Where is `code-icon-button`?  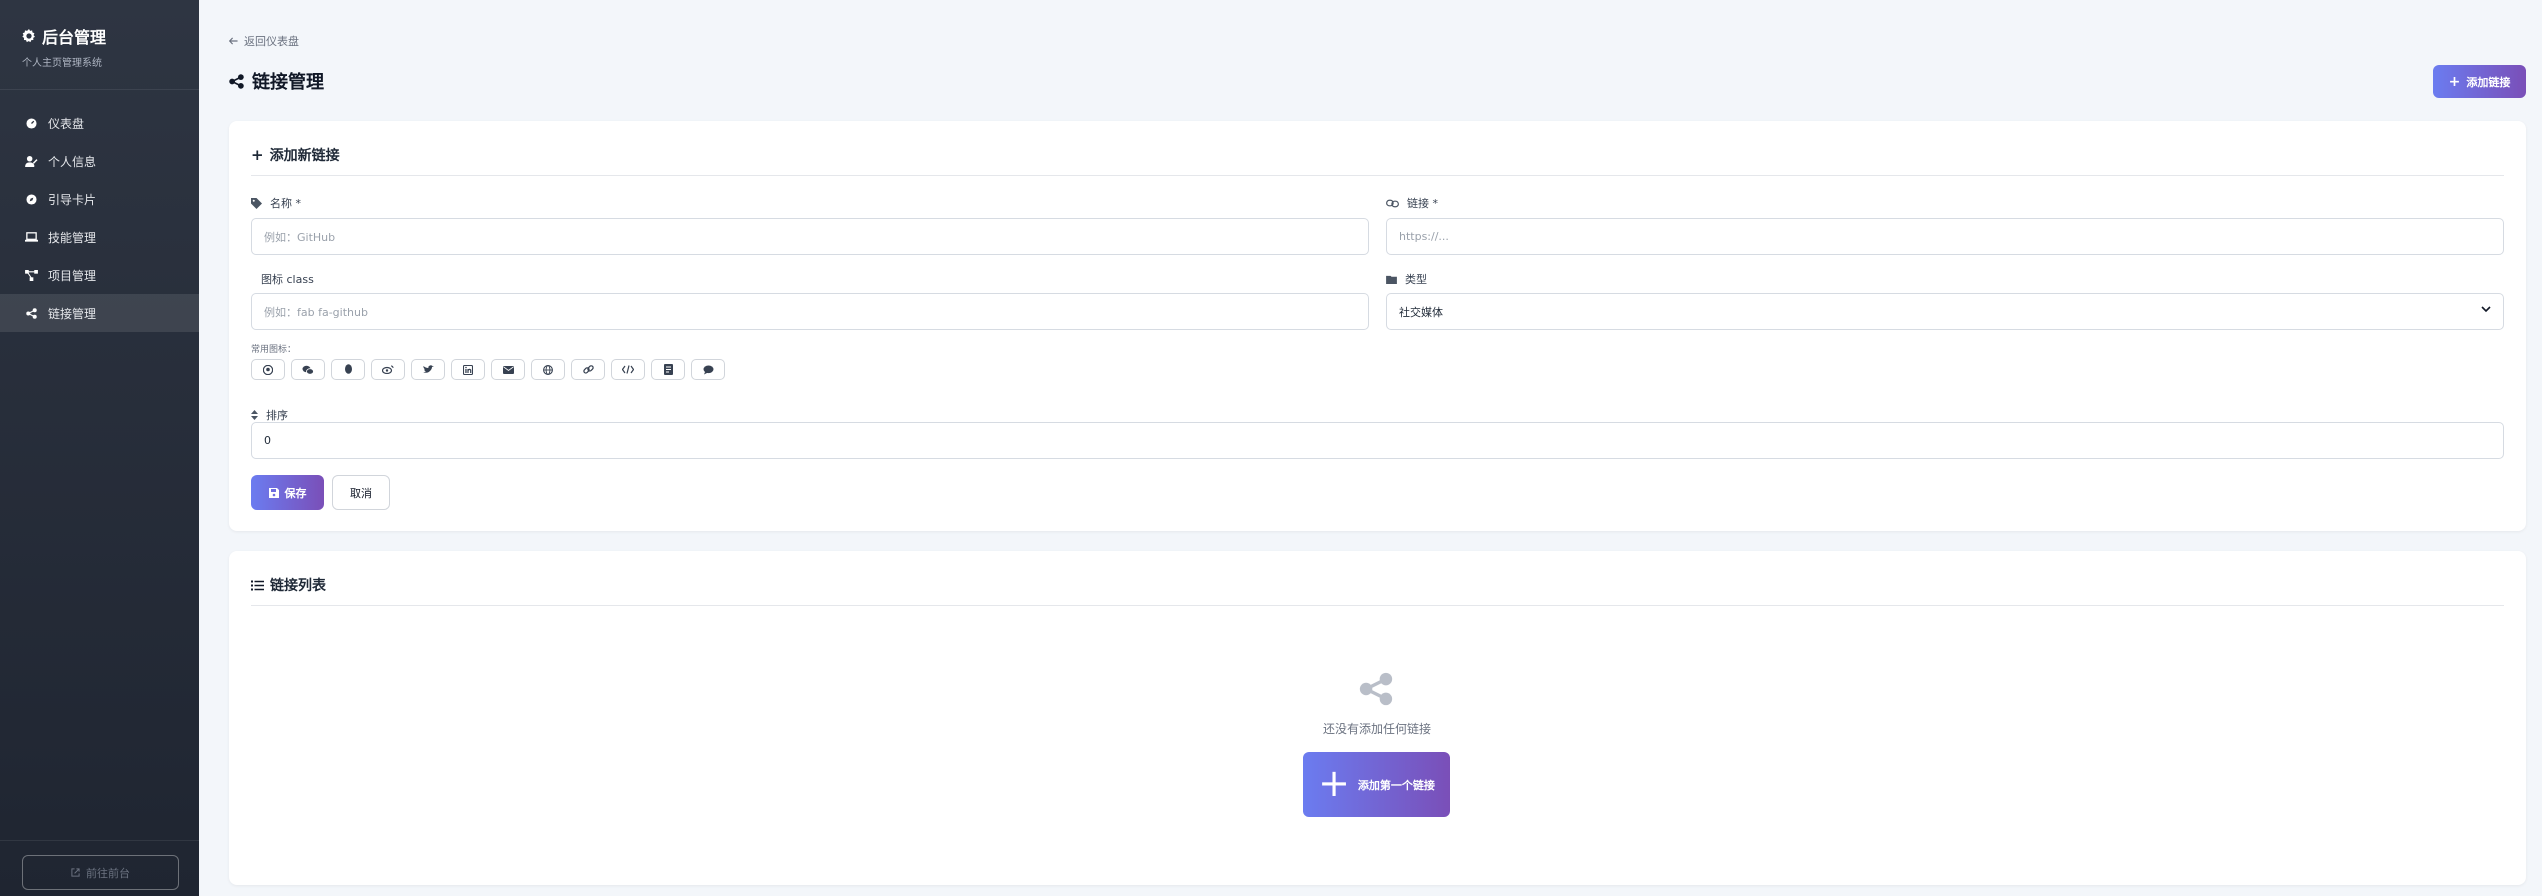 code-icon-button is located at coordinates (628, 369).